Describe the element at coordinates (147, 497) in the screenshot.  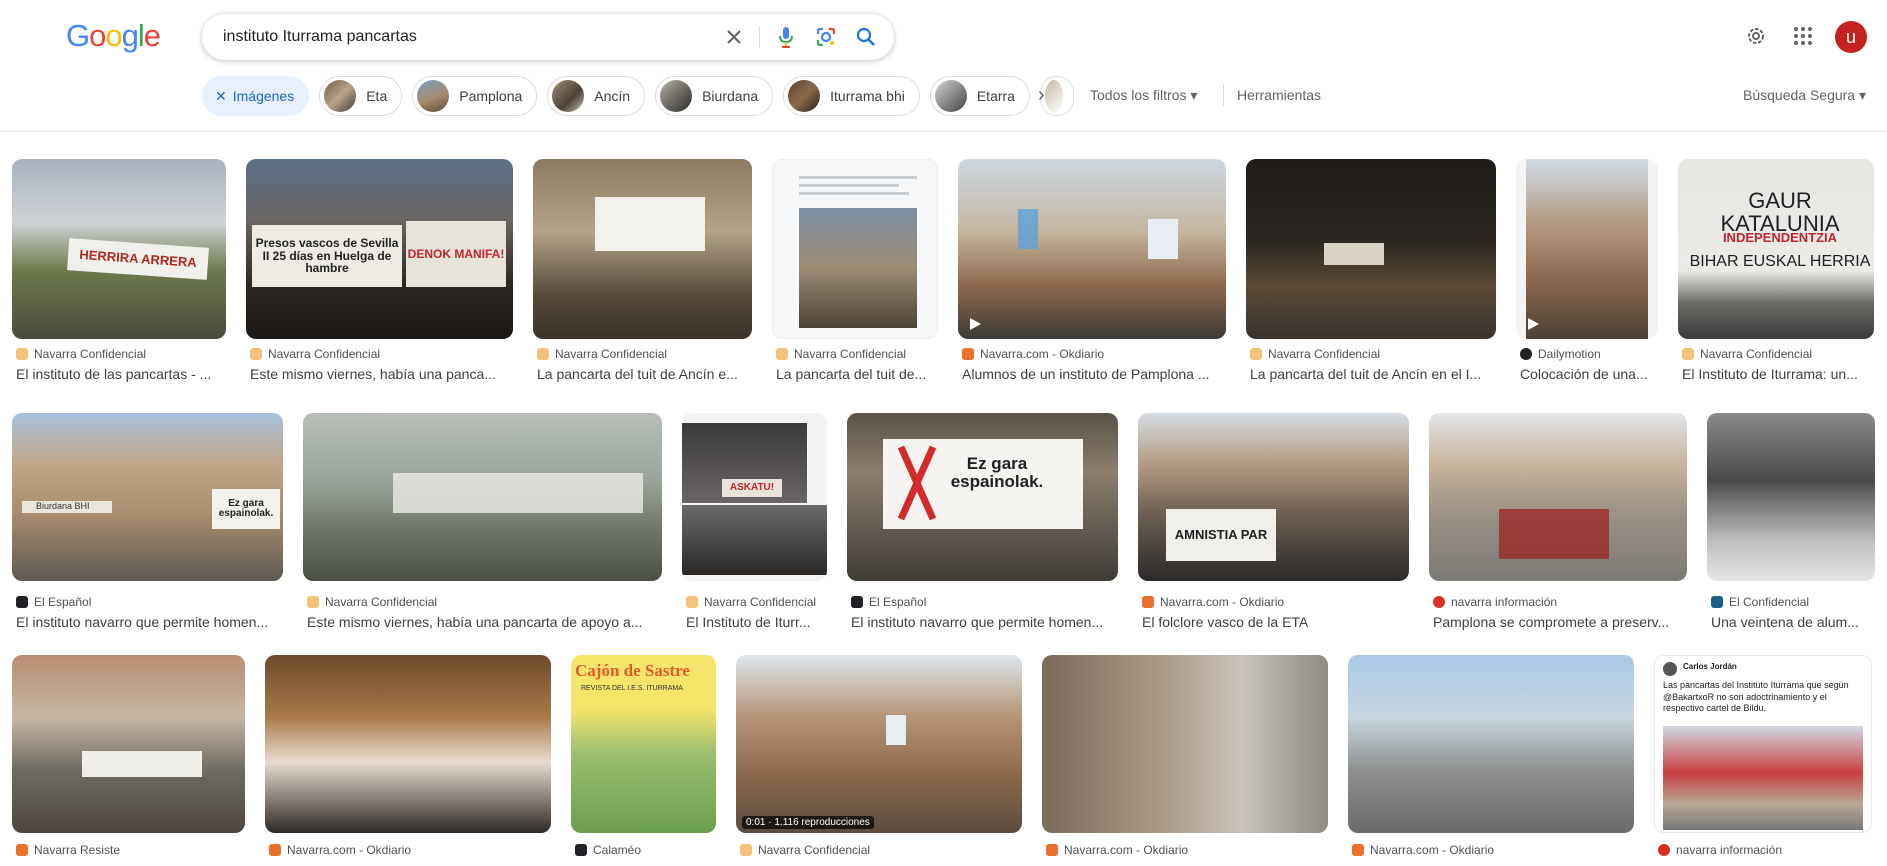
I see `result-image: Biurdana BHI Ez gara espainolak.` at that location.